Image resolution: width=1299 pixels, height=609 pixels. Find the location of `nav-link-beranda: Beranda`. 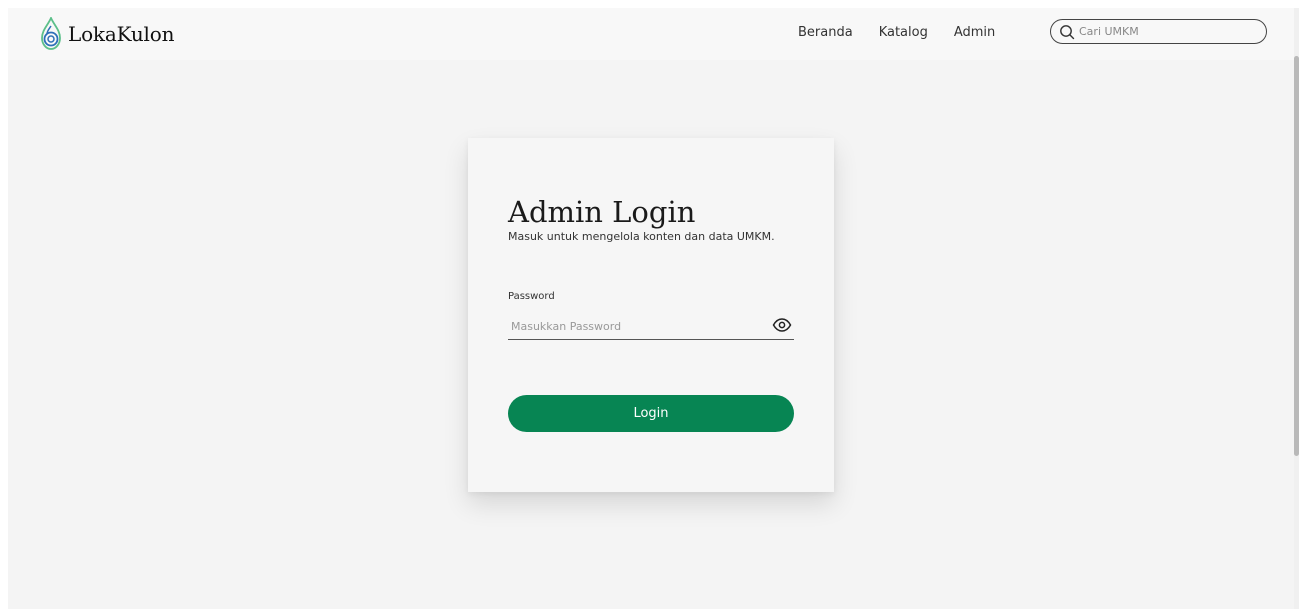

nav-link-beranda: Beranda is located at coordinates (825, 32).